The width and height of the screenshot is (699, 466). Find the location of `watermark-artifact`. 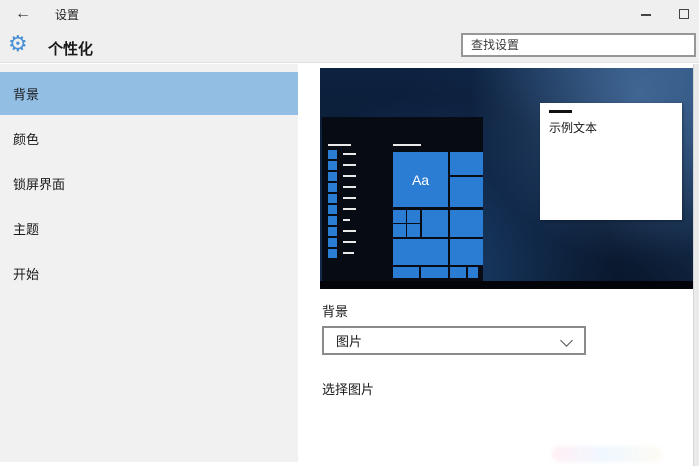

watermark-artifact is located at coordinates (607, 454).